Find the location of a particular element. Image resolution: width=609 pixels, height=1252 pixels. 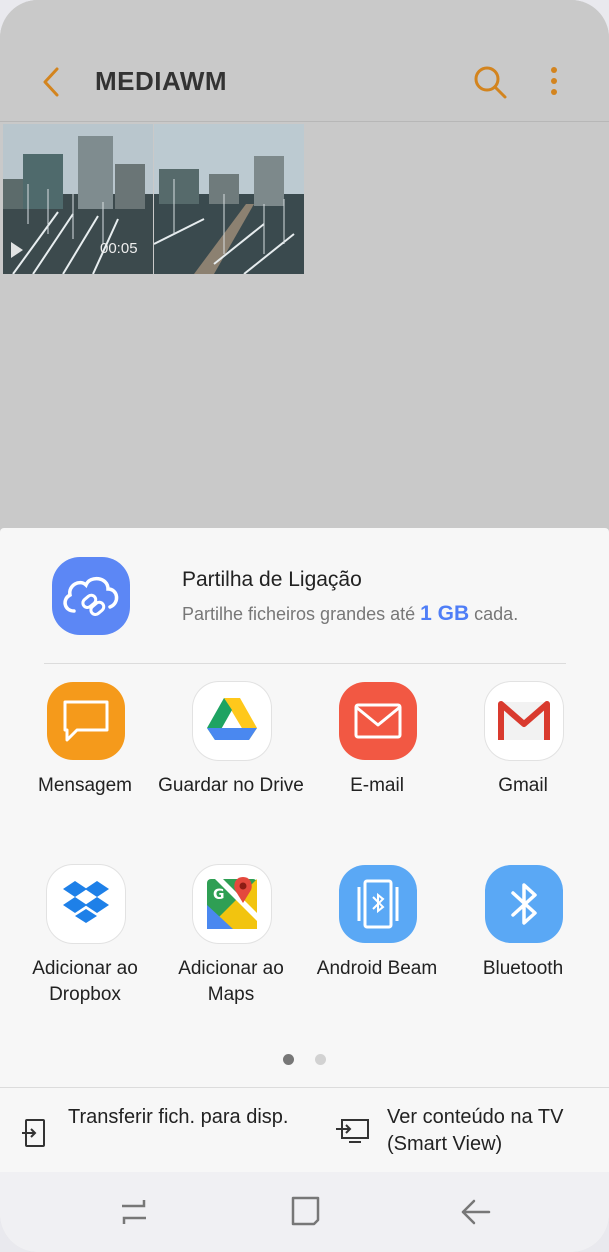

app-label: Bluetooth is located at coordinates (523, 968).